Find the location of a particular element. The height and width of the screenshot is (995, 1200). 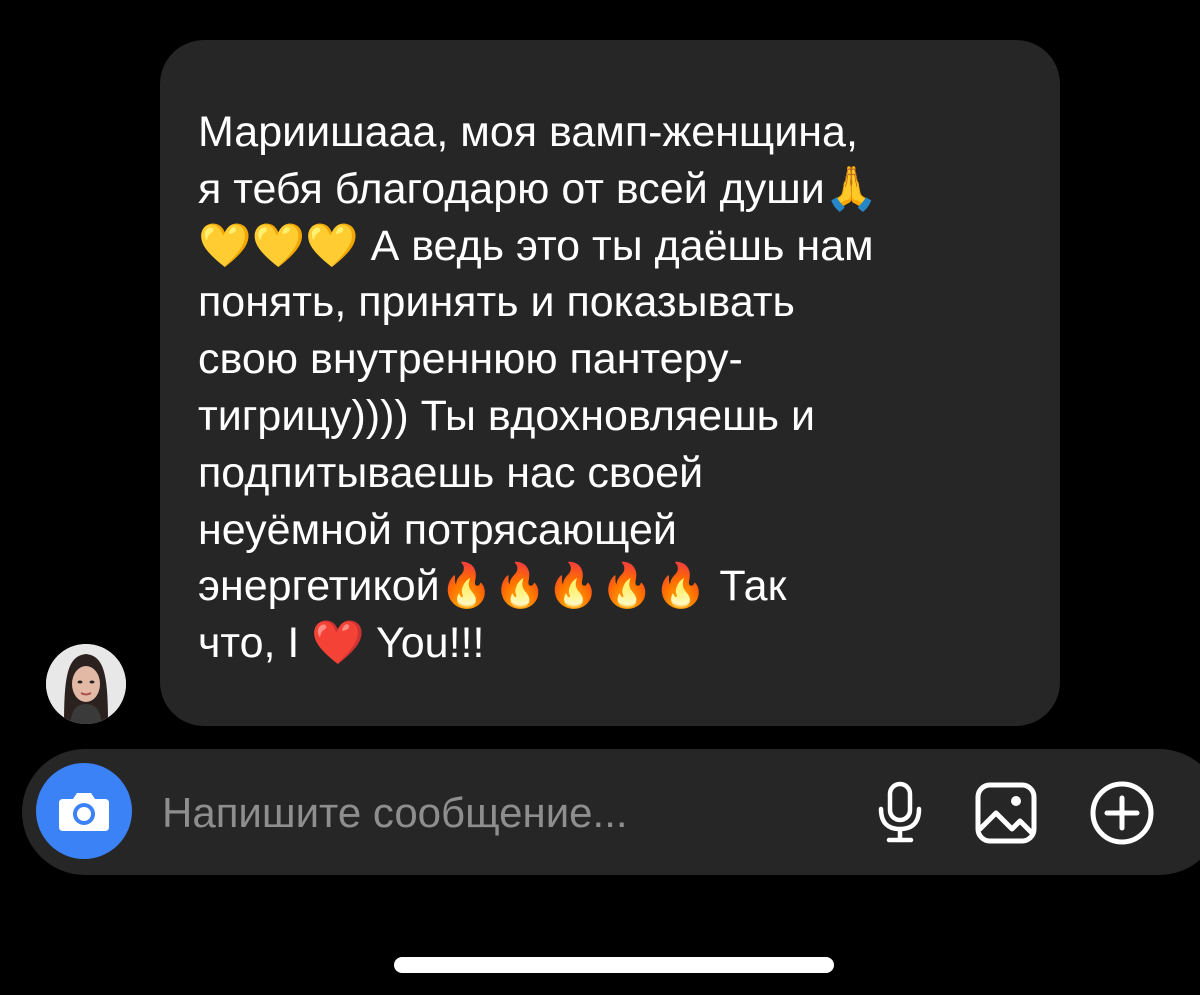

microphone-button is located at coordinates (900, 813).